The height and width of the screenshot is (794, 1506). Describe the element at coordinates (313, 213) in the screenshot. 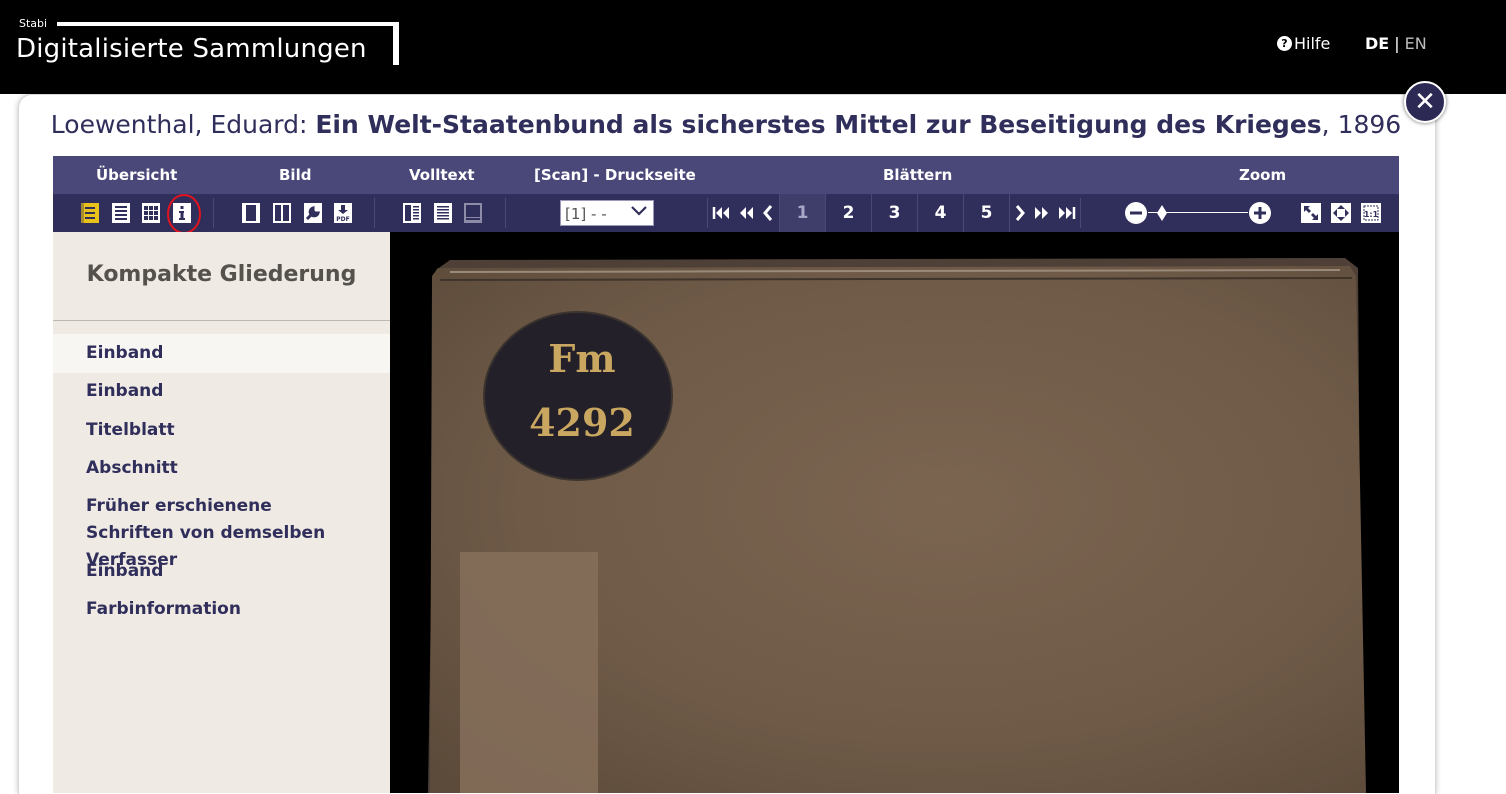

I see `tools-icon` at that location.